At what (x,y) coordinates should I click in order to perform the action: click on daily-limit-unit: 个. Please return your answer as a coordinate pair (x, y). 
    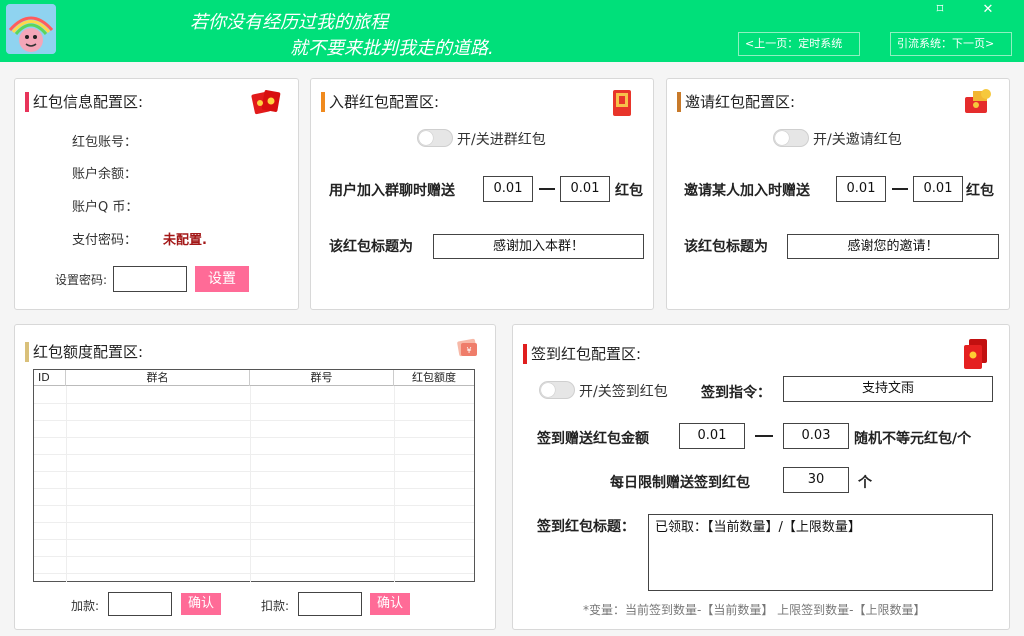
    Looking at the image, I should click on (865, 483).